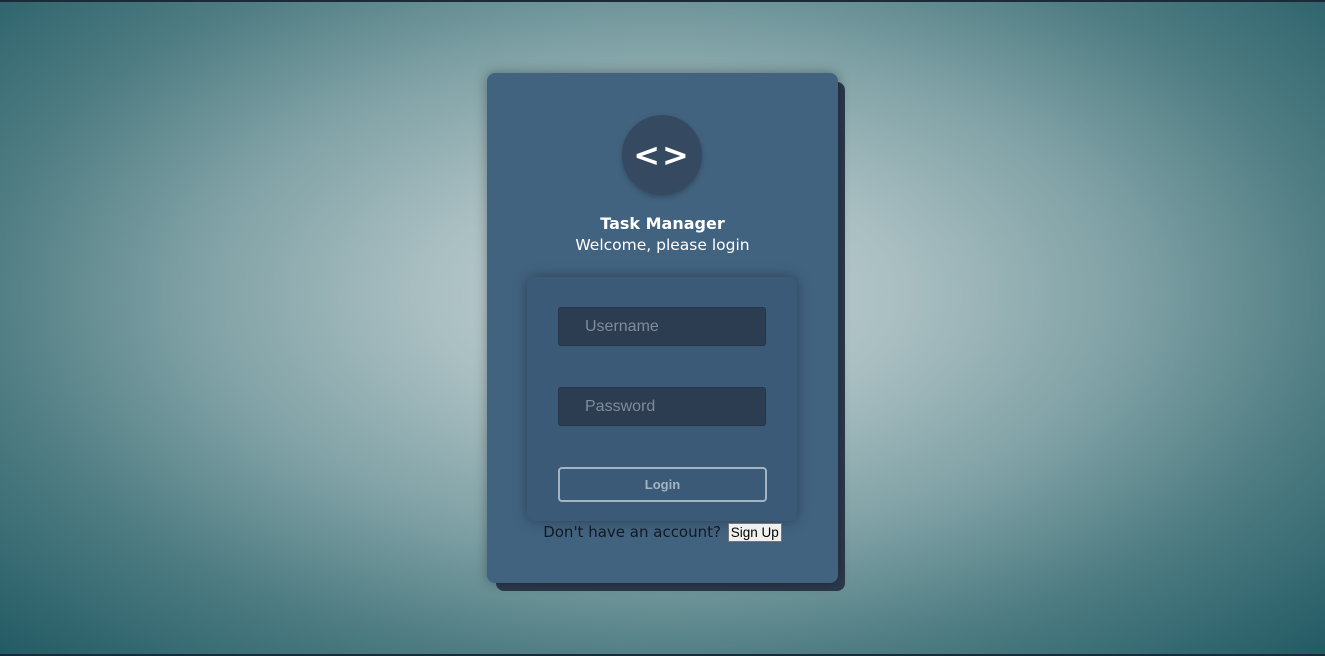 The height and width of the screenshot is (656, 1325). What do you see at coordinates (662, 223) in the screenshot?
I see `app-title: Task Manager` at bounding box center [662, 223].